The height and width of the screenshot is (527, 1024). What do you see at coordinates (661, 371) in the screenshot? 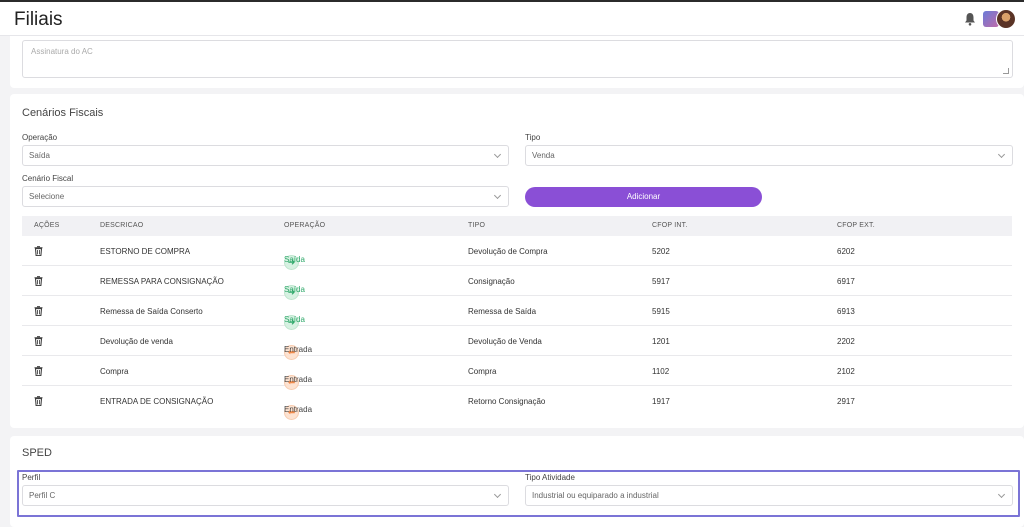
I see `row-cfop-int: 1102` at bounding box center [661, 371].